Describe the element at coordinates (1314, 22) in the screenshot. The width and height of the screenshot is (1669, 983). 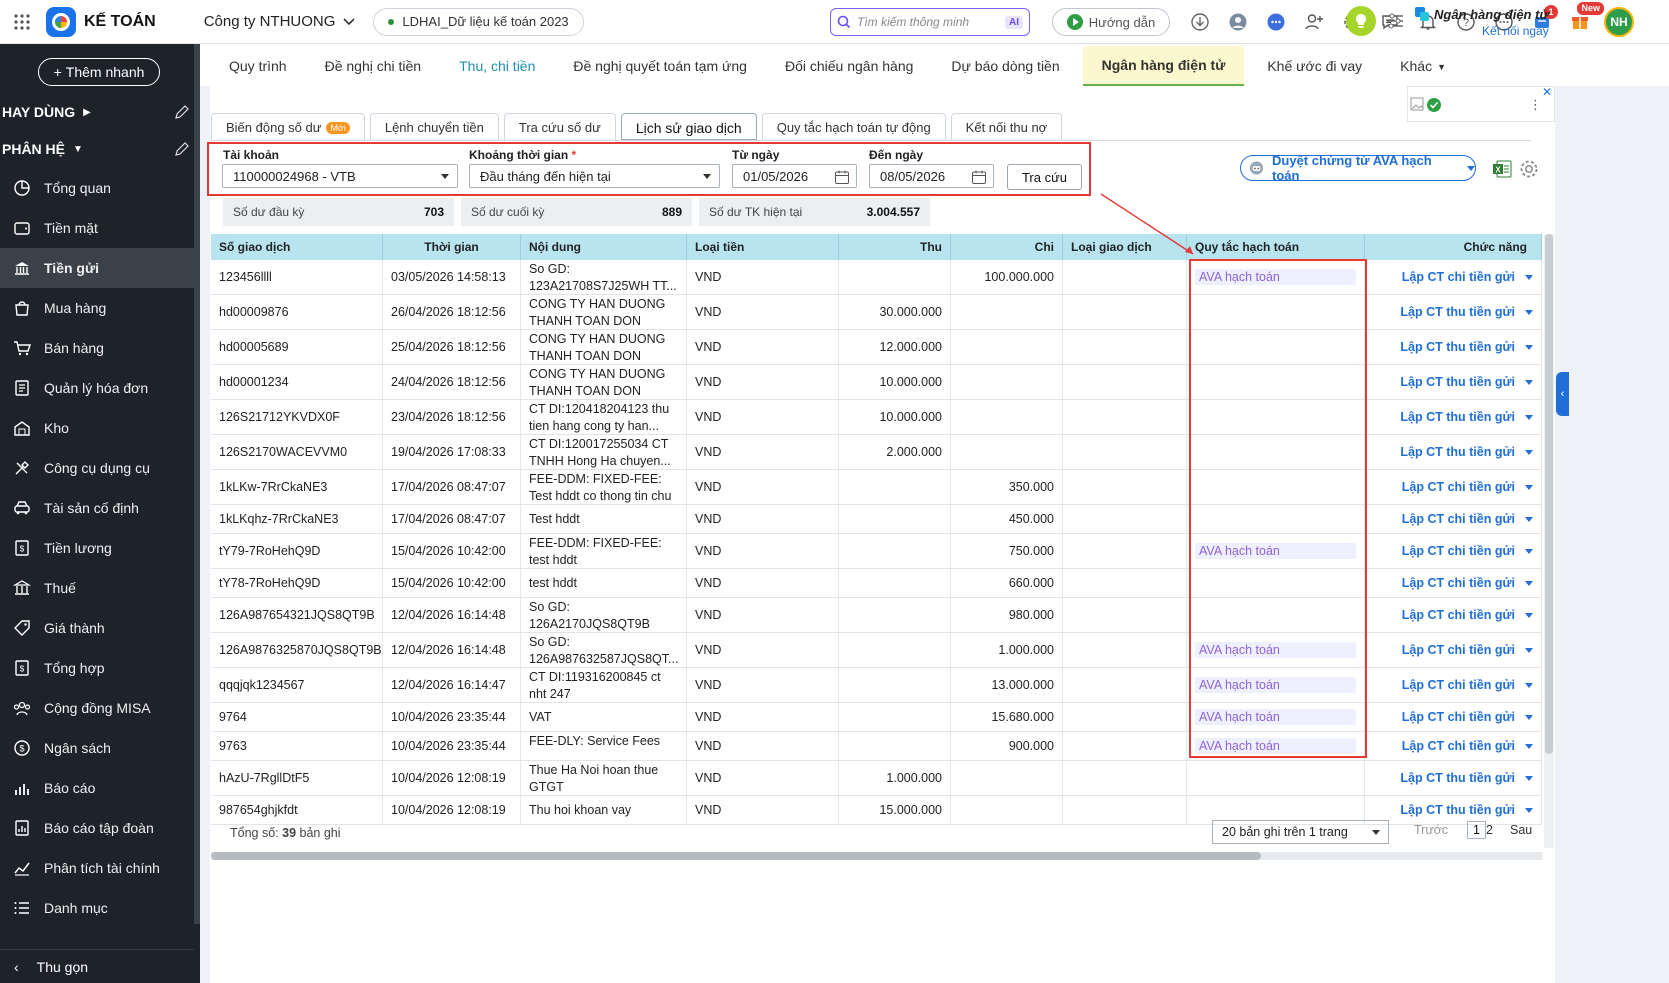
I see `add-user-icon` at that location.